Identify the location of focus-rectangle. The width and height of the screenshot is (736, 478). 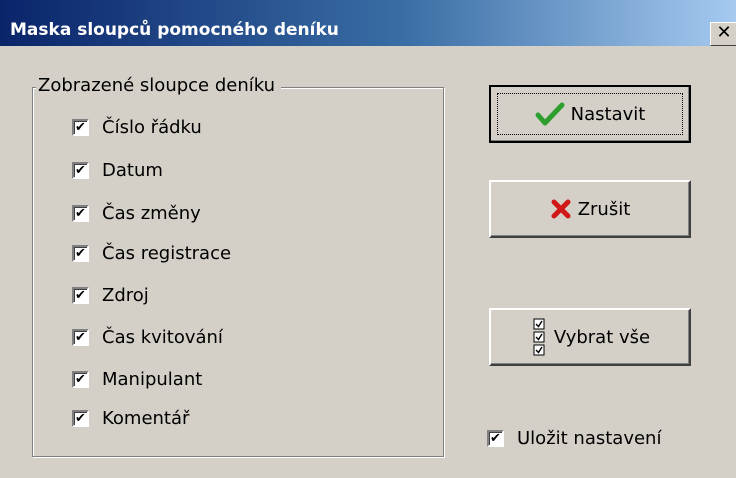
(590, 114).